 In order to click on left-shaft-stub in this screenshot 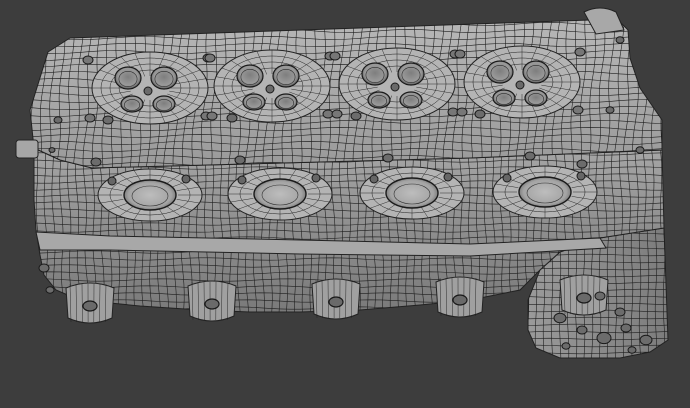, I will do `click(27, 149)`.